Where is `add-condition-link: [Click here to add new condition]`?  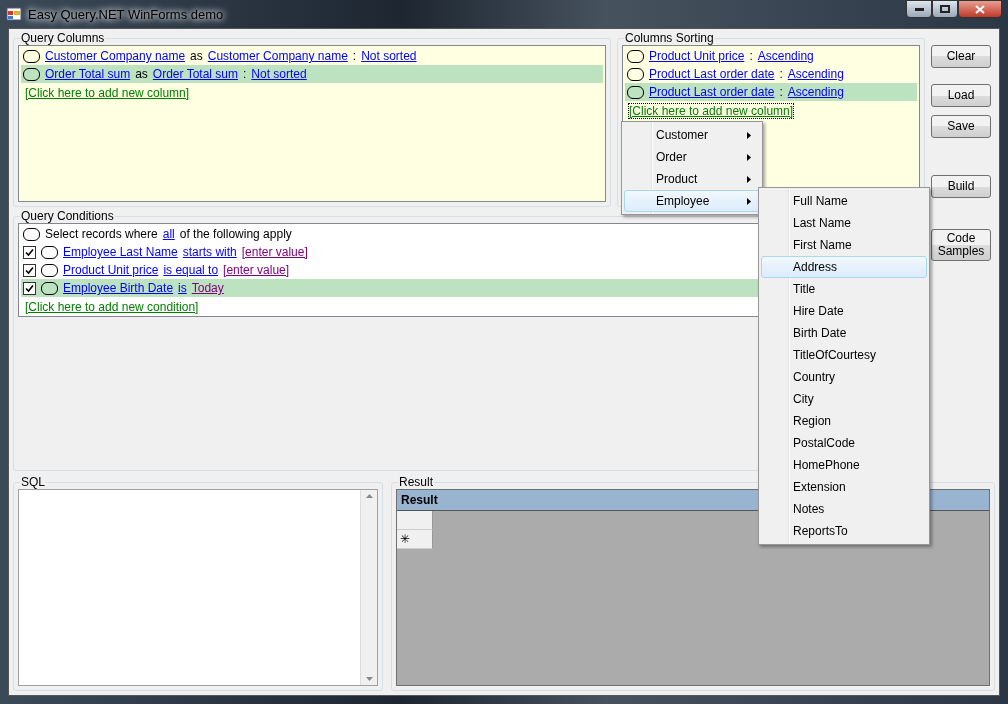
add-condition-link: [Click here to add new condition] is located at coordinates (112, 307).